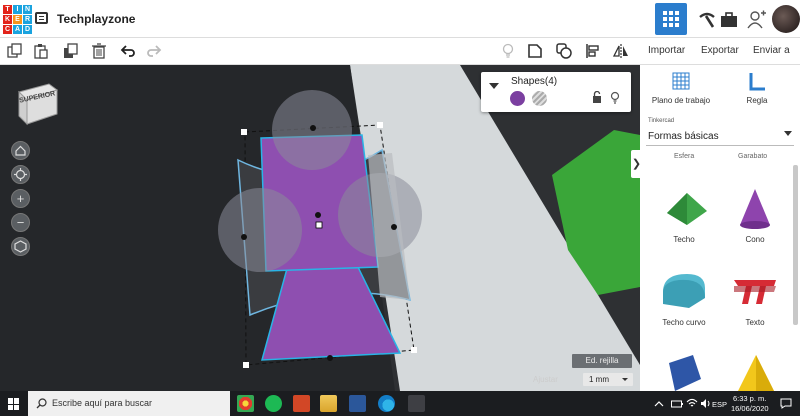 The image size is (800, 416). I want to click on shape-library-select: Tinkercad Formas básicas, so click(720, 132).